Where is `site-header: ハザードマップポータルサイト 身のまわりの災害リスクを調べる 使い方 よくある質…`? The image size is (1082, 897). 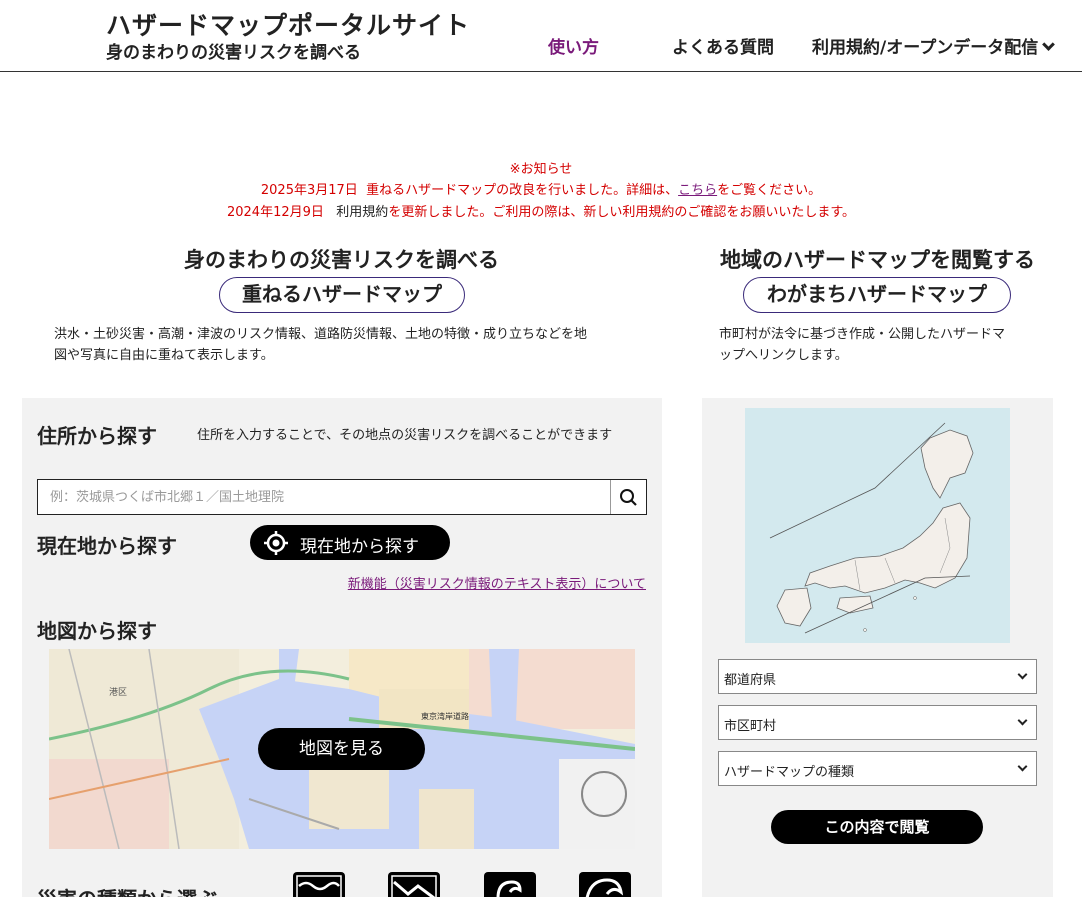 site-header: ハザードマップポータルサイト 身のまわりの災害リスクを調べる 使い方 よくある質… is located at coordinates (541, 36).